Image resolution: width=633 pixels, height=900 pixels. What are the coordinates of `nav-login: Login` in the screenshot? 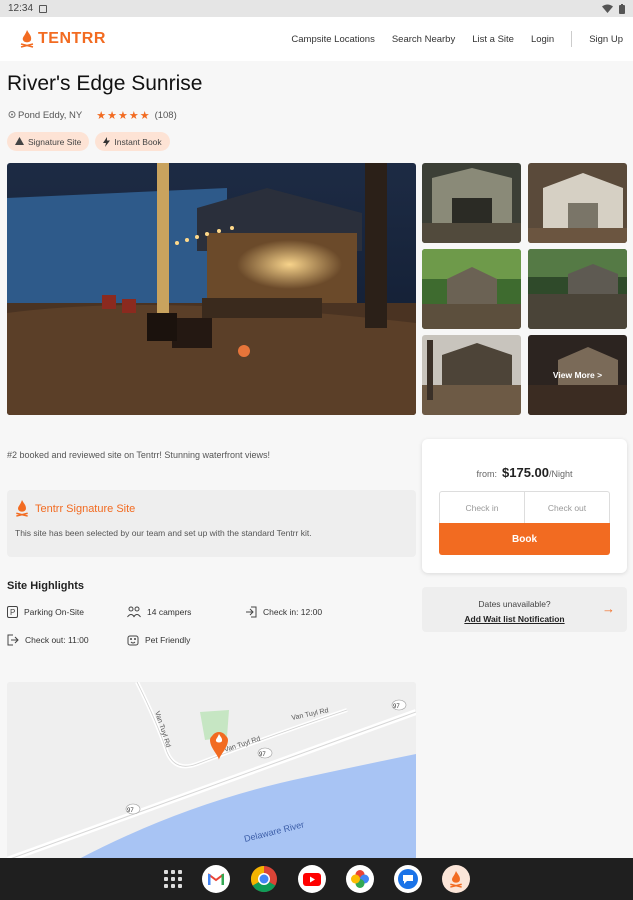 It's located at (542, 39).